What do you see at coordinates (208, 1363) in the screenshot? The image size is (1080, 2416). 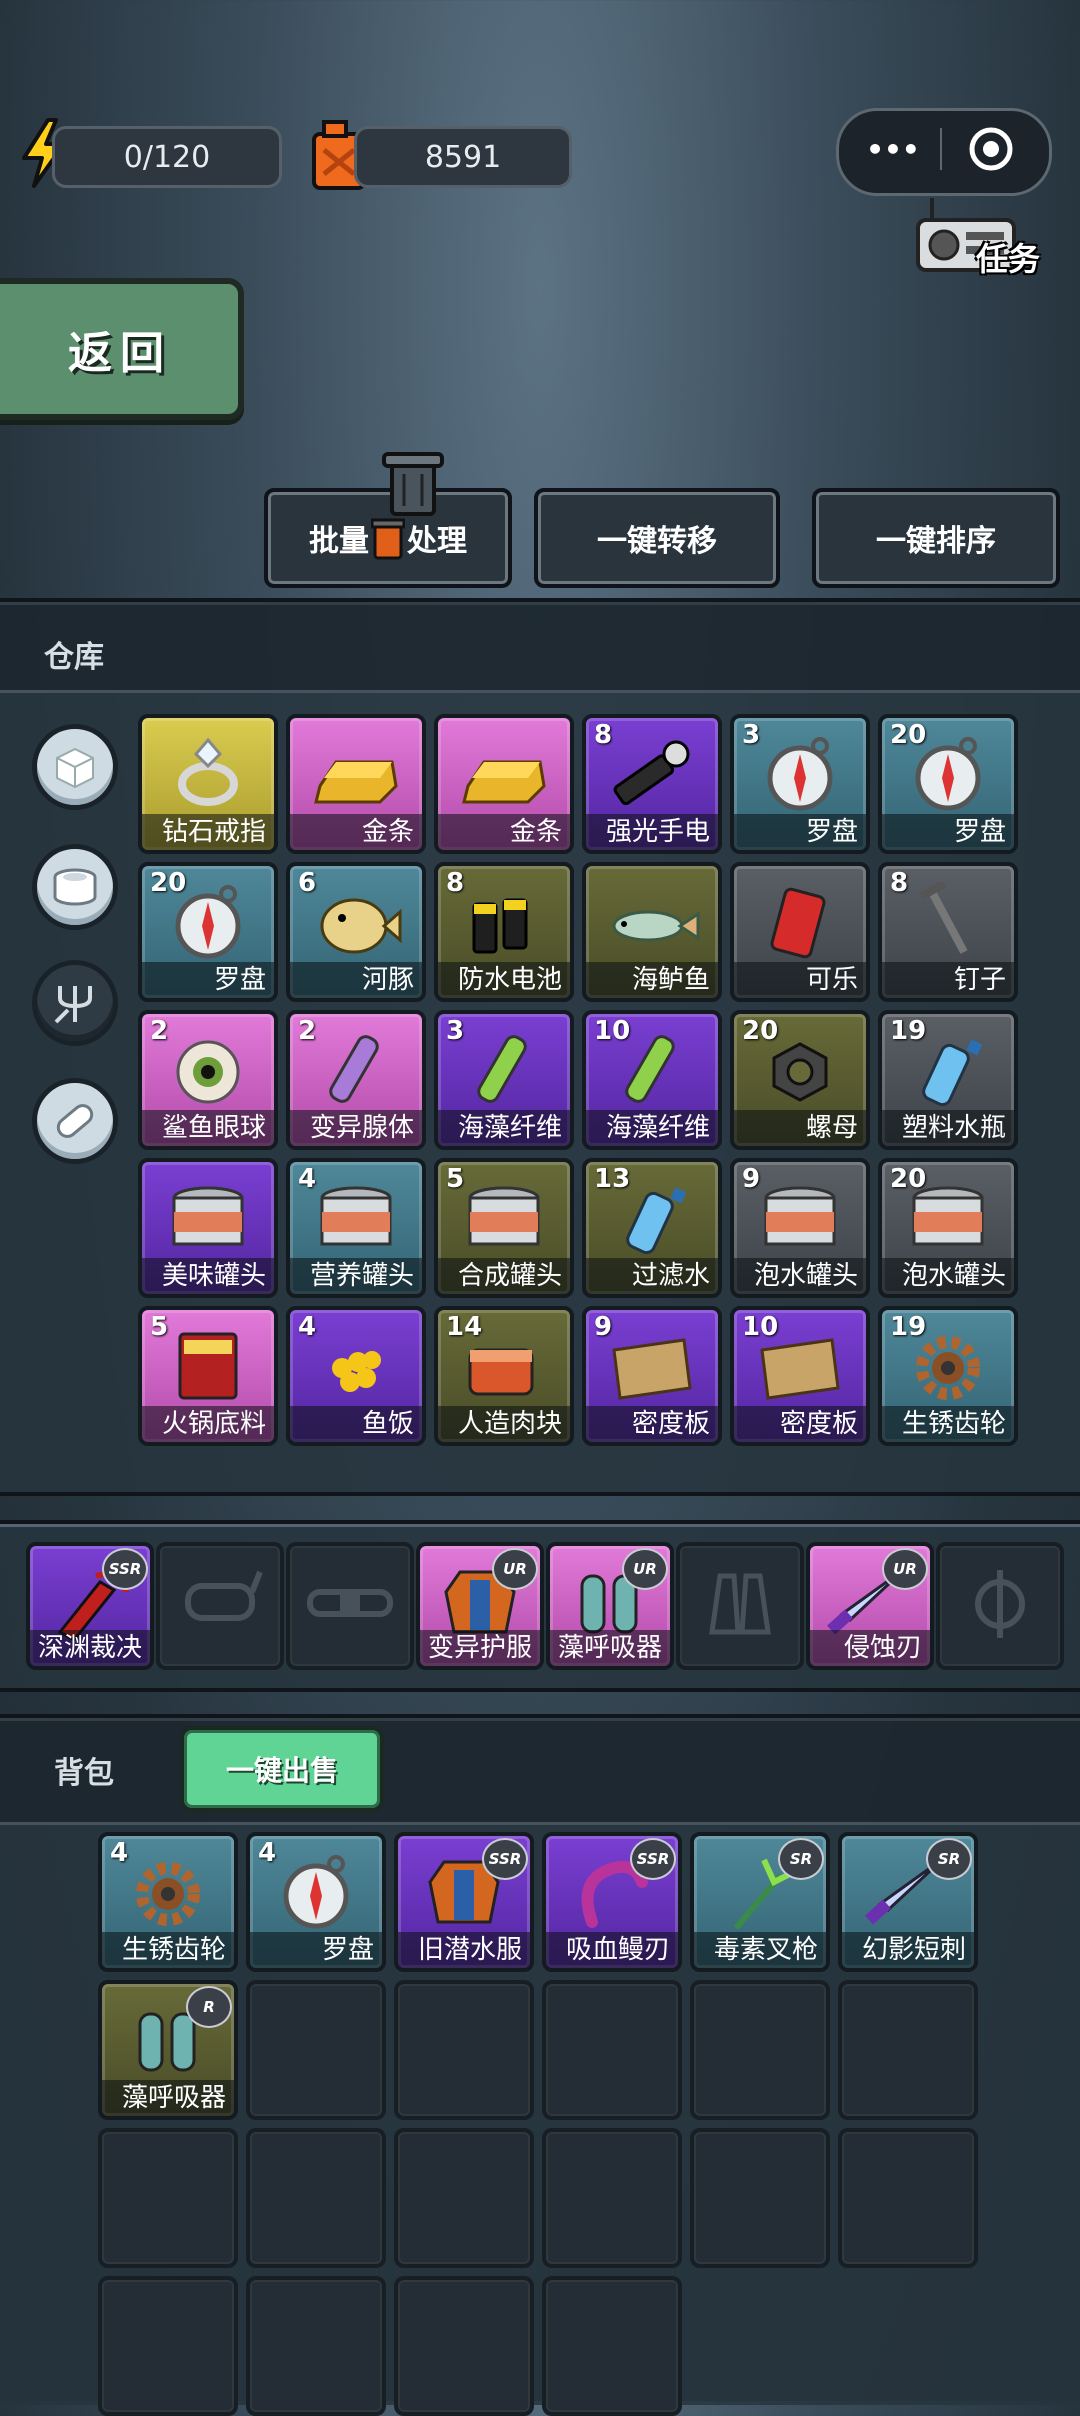 I see `hotpot-icon` at bounding box center [208, 1363].